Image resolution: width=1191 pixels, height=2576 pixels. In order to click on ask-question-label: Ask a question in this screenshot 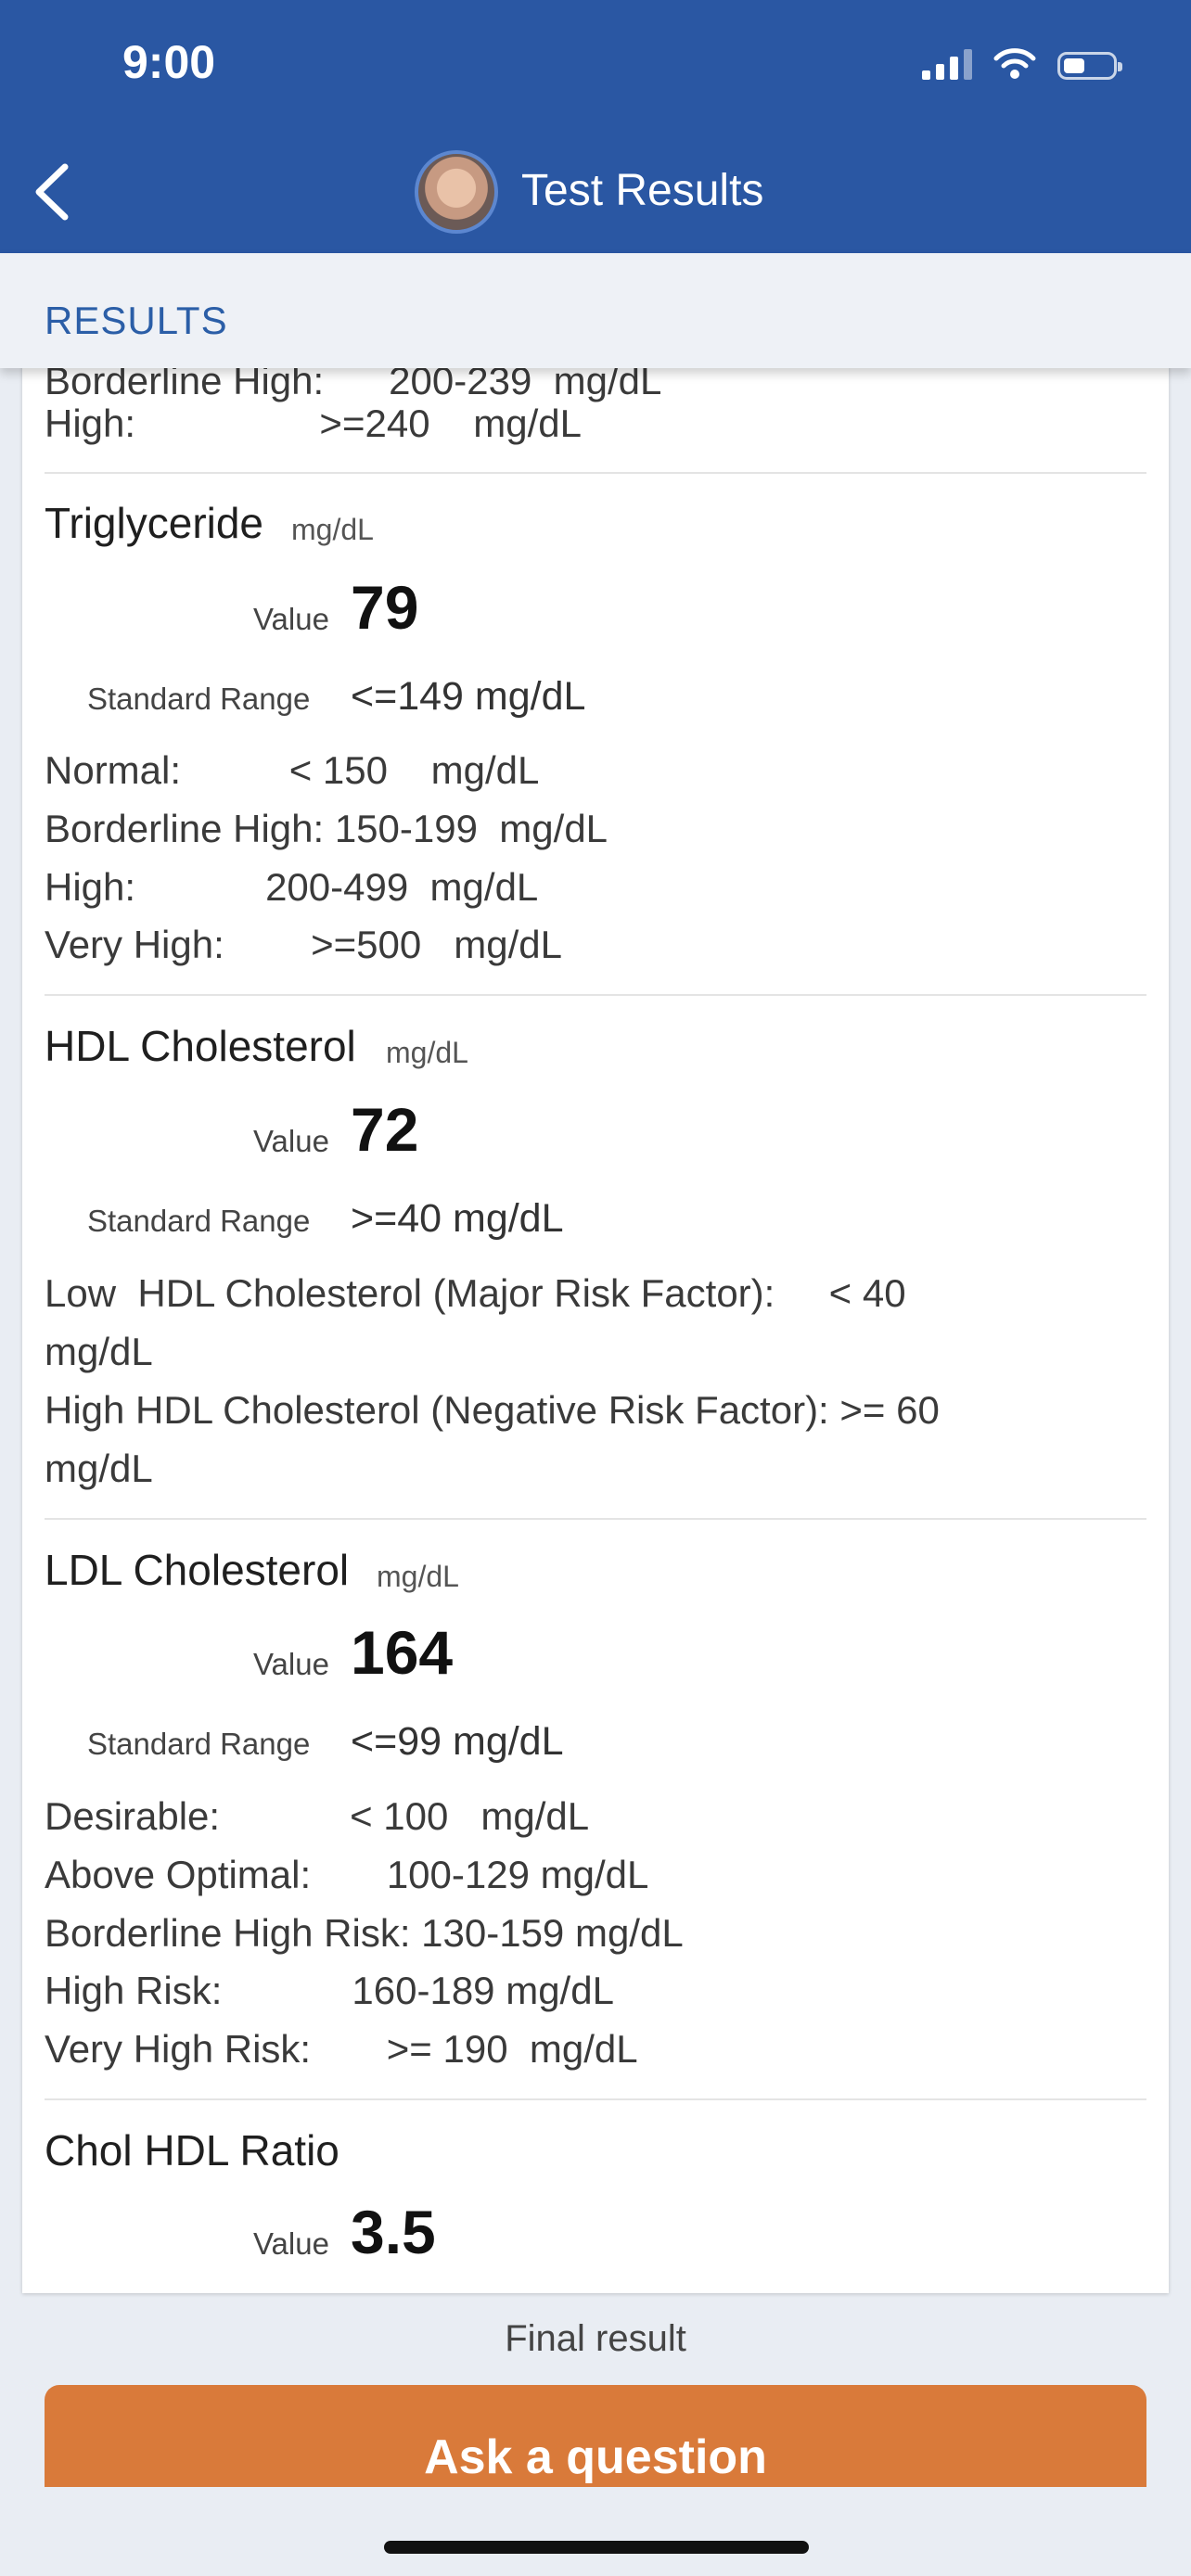, I will do `click(595, 2457)`.